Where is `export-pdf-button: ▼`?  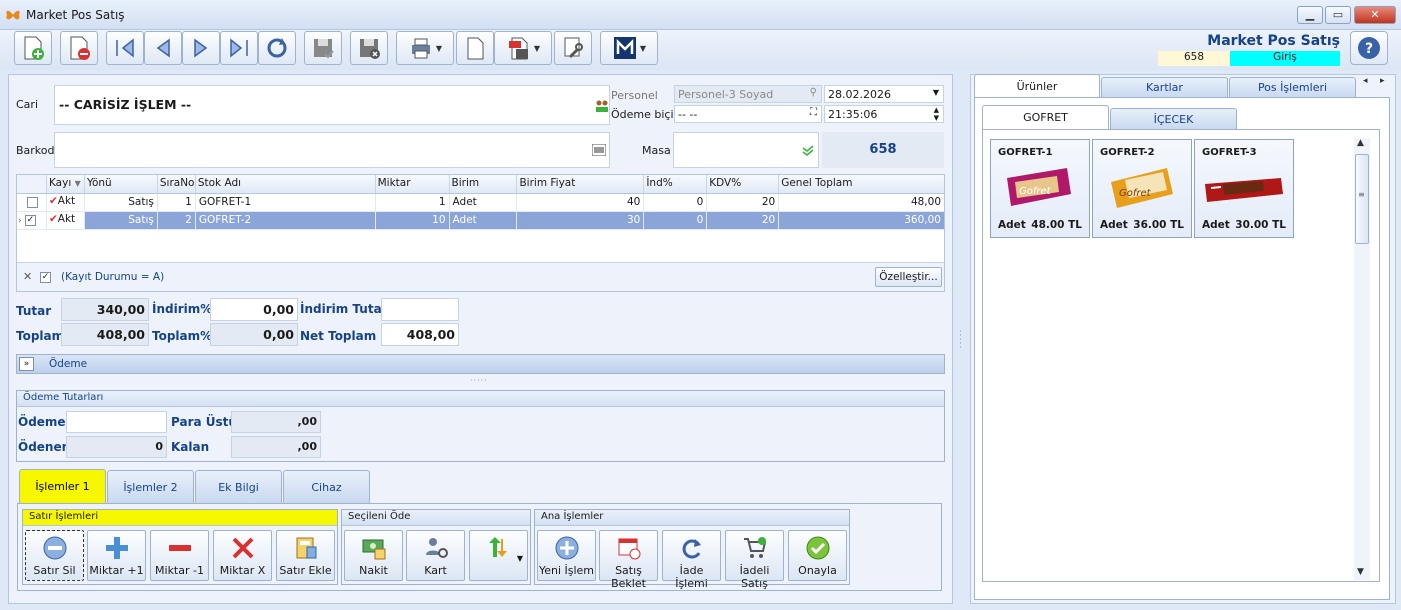 export-pdf-button: ▼ is located at coordinates (523, 48).